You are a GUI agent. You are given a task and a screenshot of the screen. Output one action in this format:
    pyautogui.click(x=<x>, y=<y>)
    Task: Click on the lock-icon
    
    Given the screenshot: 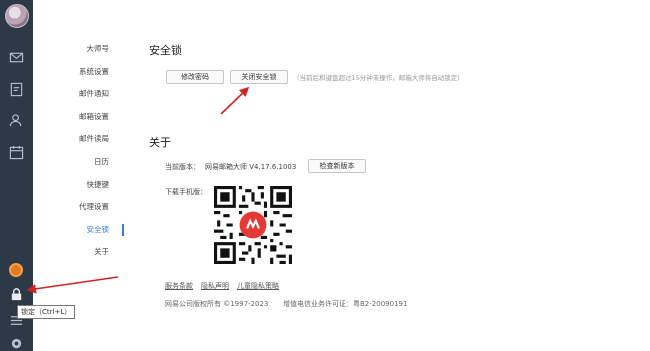 What is the action you would take?
    pyautogui.click(x=16, y=294)
    